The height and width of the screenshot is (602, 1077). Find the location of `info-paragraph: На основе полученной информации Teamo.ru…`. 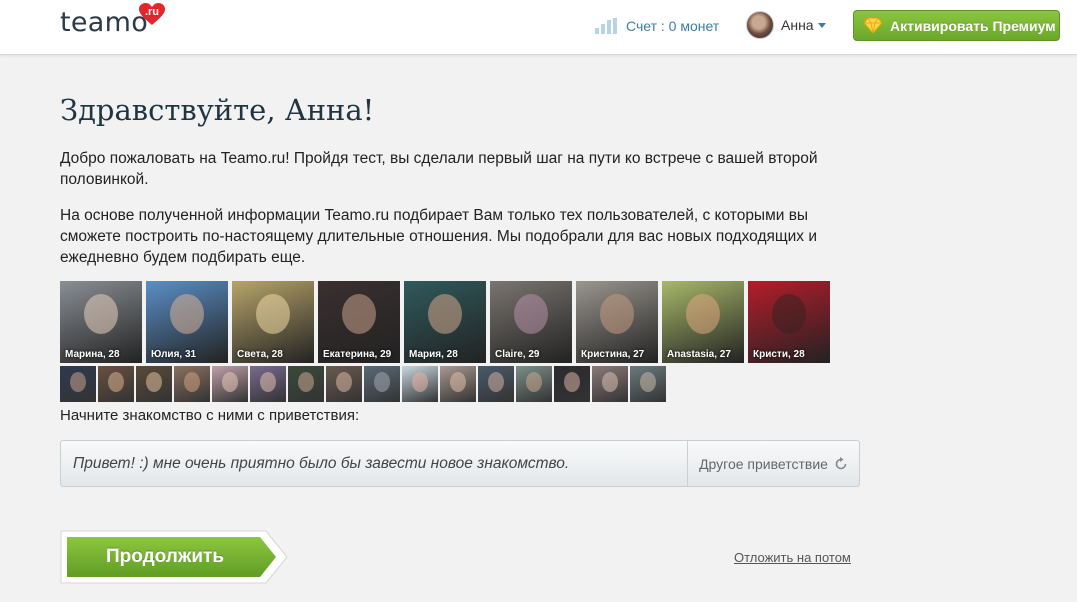

info-paragraph: На основе полученной информации Teamo.ru… is located at coordinates (439, 236).